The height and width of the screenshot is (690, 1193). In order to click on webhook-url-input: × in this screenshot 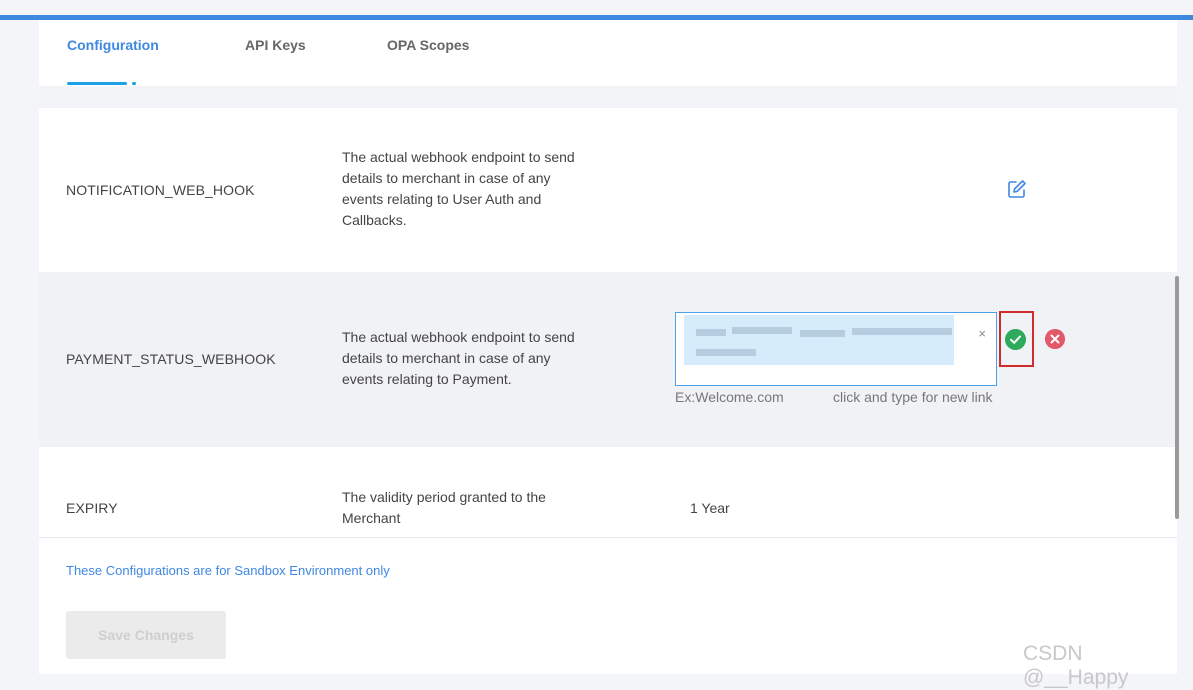, I will do `click(836, 349)`.